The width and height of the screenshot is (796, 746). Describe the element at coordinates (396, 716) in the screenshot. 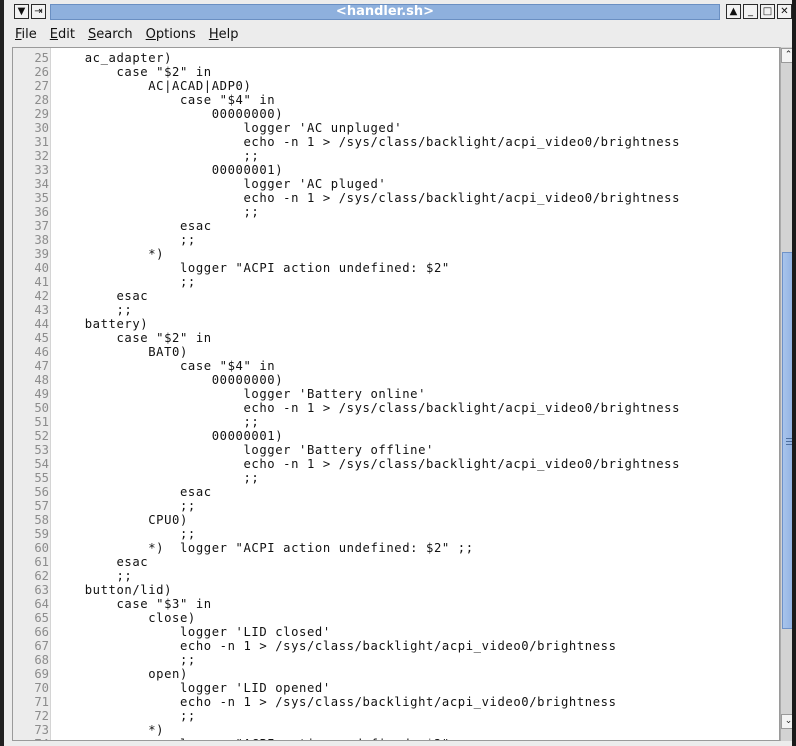

I see `code-line: 72 ;;` at that location.